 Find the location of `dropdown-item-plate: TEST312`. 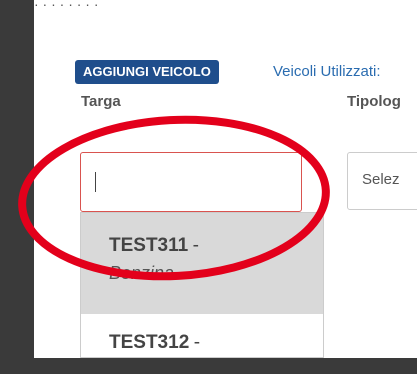

dropdown-item-plate: TEST312 is located at coordinates (149, 342).